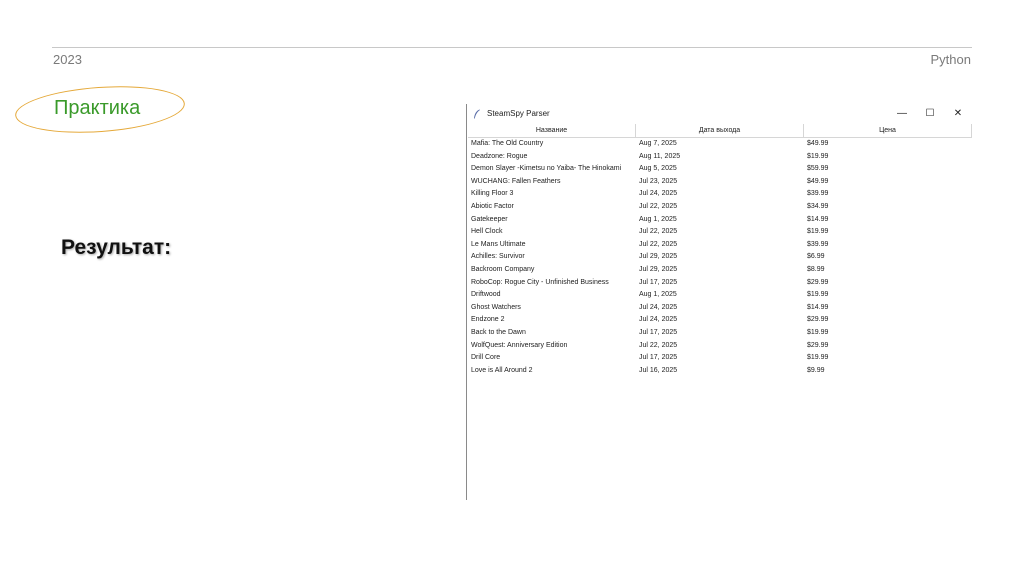  What do you see at coordinates (816, 370) in the screenshot?
I see `price-cell: $9.99` at bounding box center [816, 370].